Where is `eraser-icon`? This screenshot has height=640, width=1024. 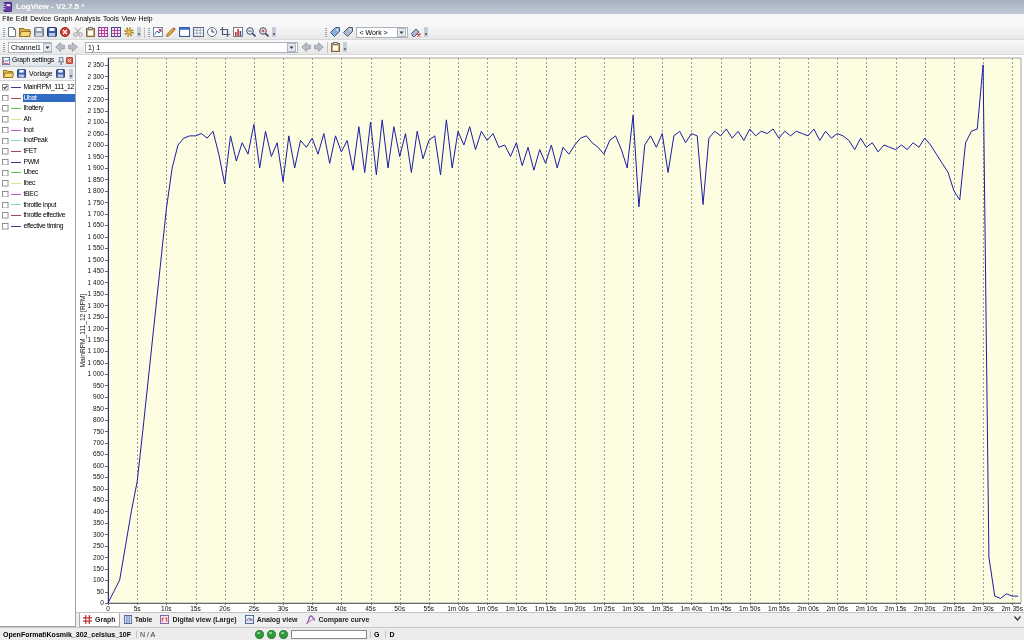
eraser-icon is located at coordinates (416, 32).